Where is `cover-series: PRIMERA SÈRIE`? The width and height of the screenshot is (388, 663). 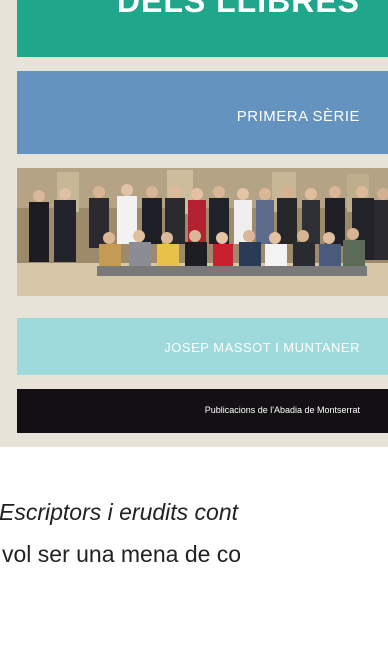
cover-series: PRIMERA SÈRIE is located at coordinates (298, 116).